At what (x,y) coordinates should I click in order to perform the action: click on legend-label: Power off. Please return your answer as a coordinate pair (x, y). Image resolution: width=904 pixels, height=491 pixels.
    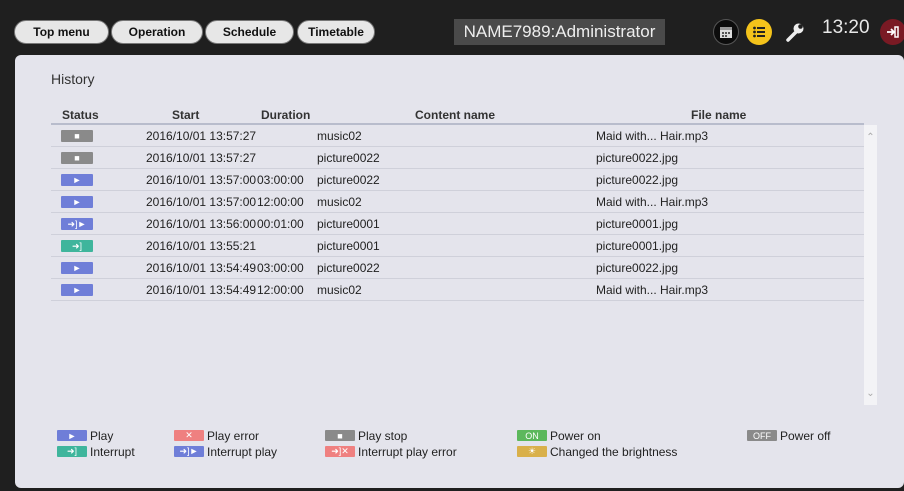
    Looking at the image, I should click on (805, 435).